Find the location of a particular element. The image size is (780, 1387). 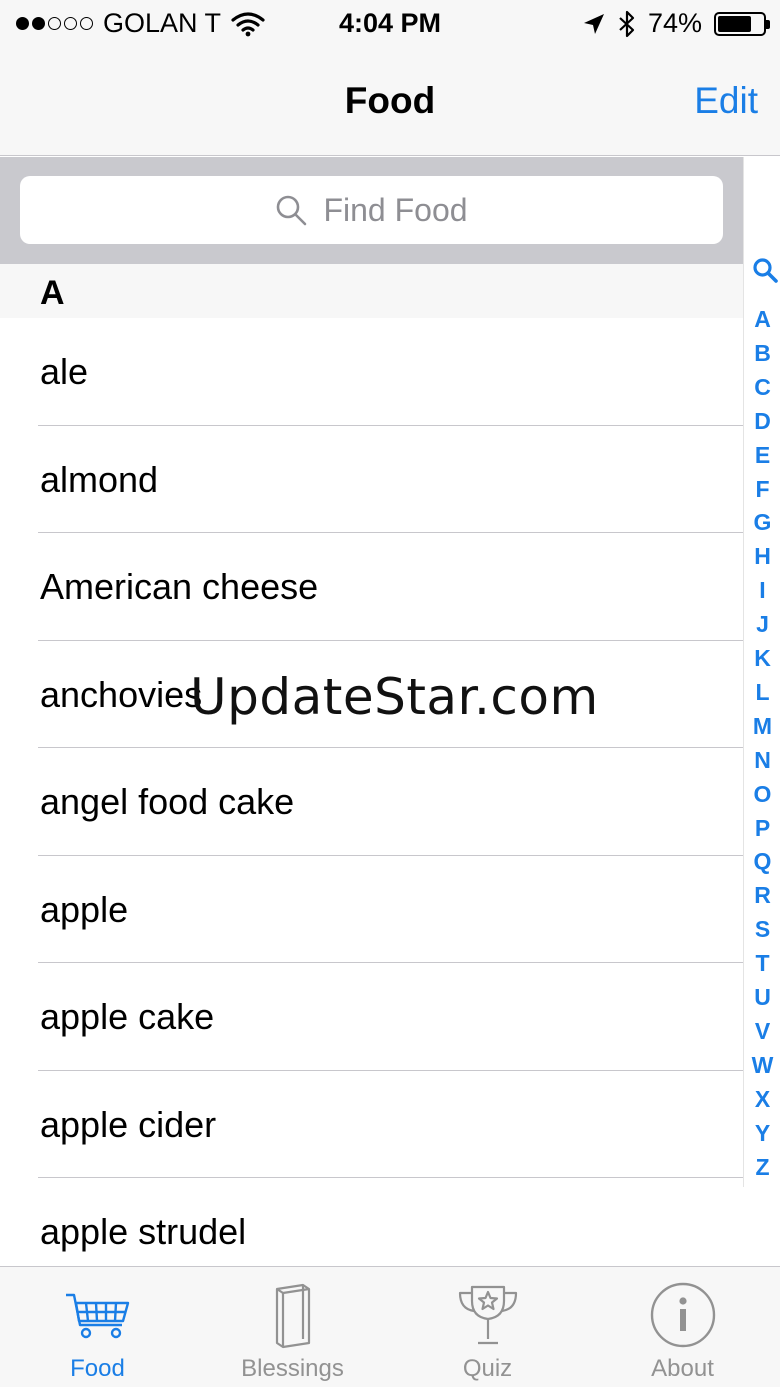

index-letter-j: J is located at coordinates (762, 624).